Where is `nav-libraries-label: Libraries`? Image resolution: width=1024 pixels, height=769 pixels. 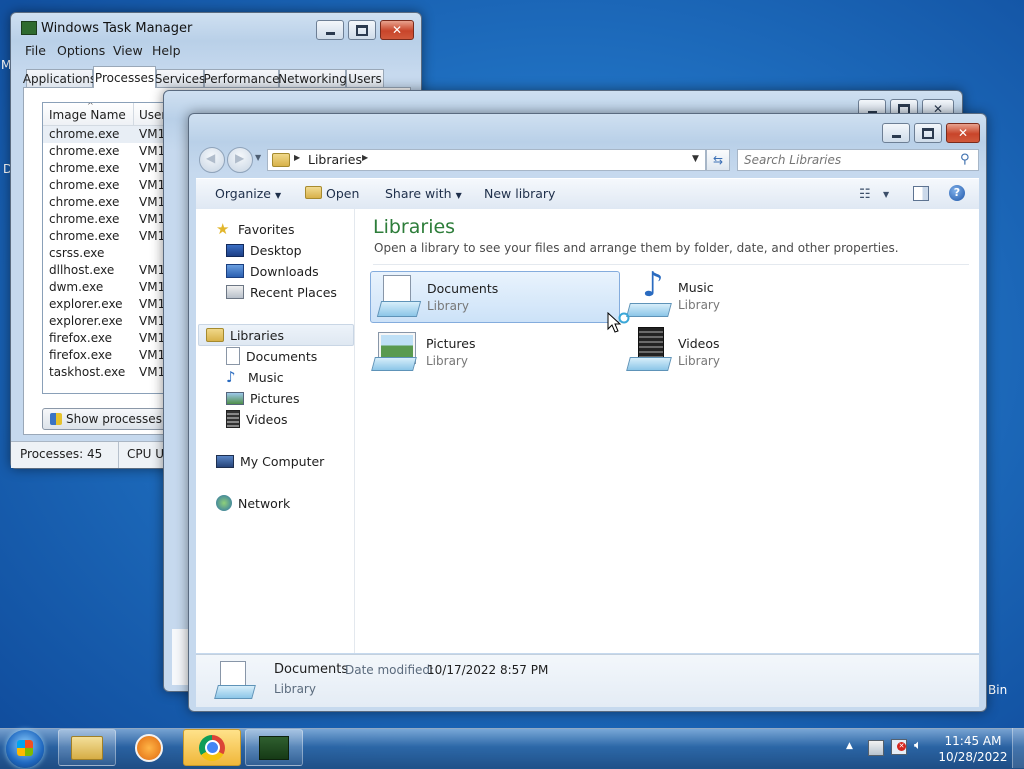 nav-libraries-label: Libraries is located at coordinates (257, 335).